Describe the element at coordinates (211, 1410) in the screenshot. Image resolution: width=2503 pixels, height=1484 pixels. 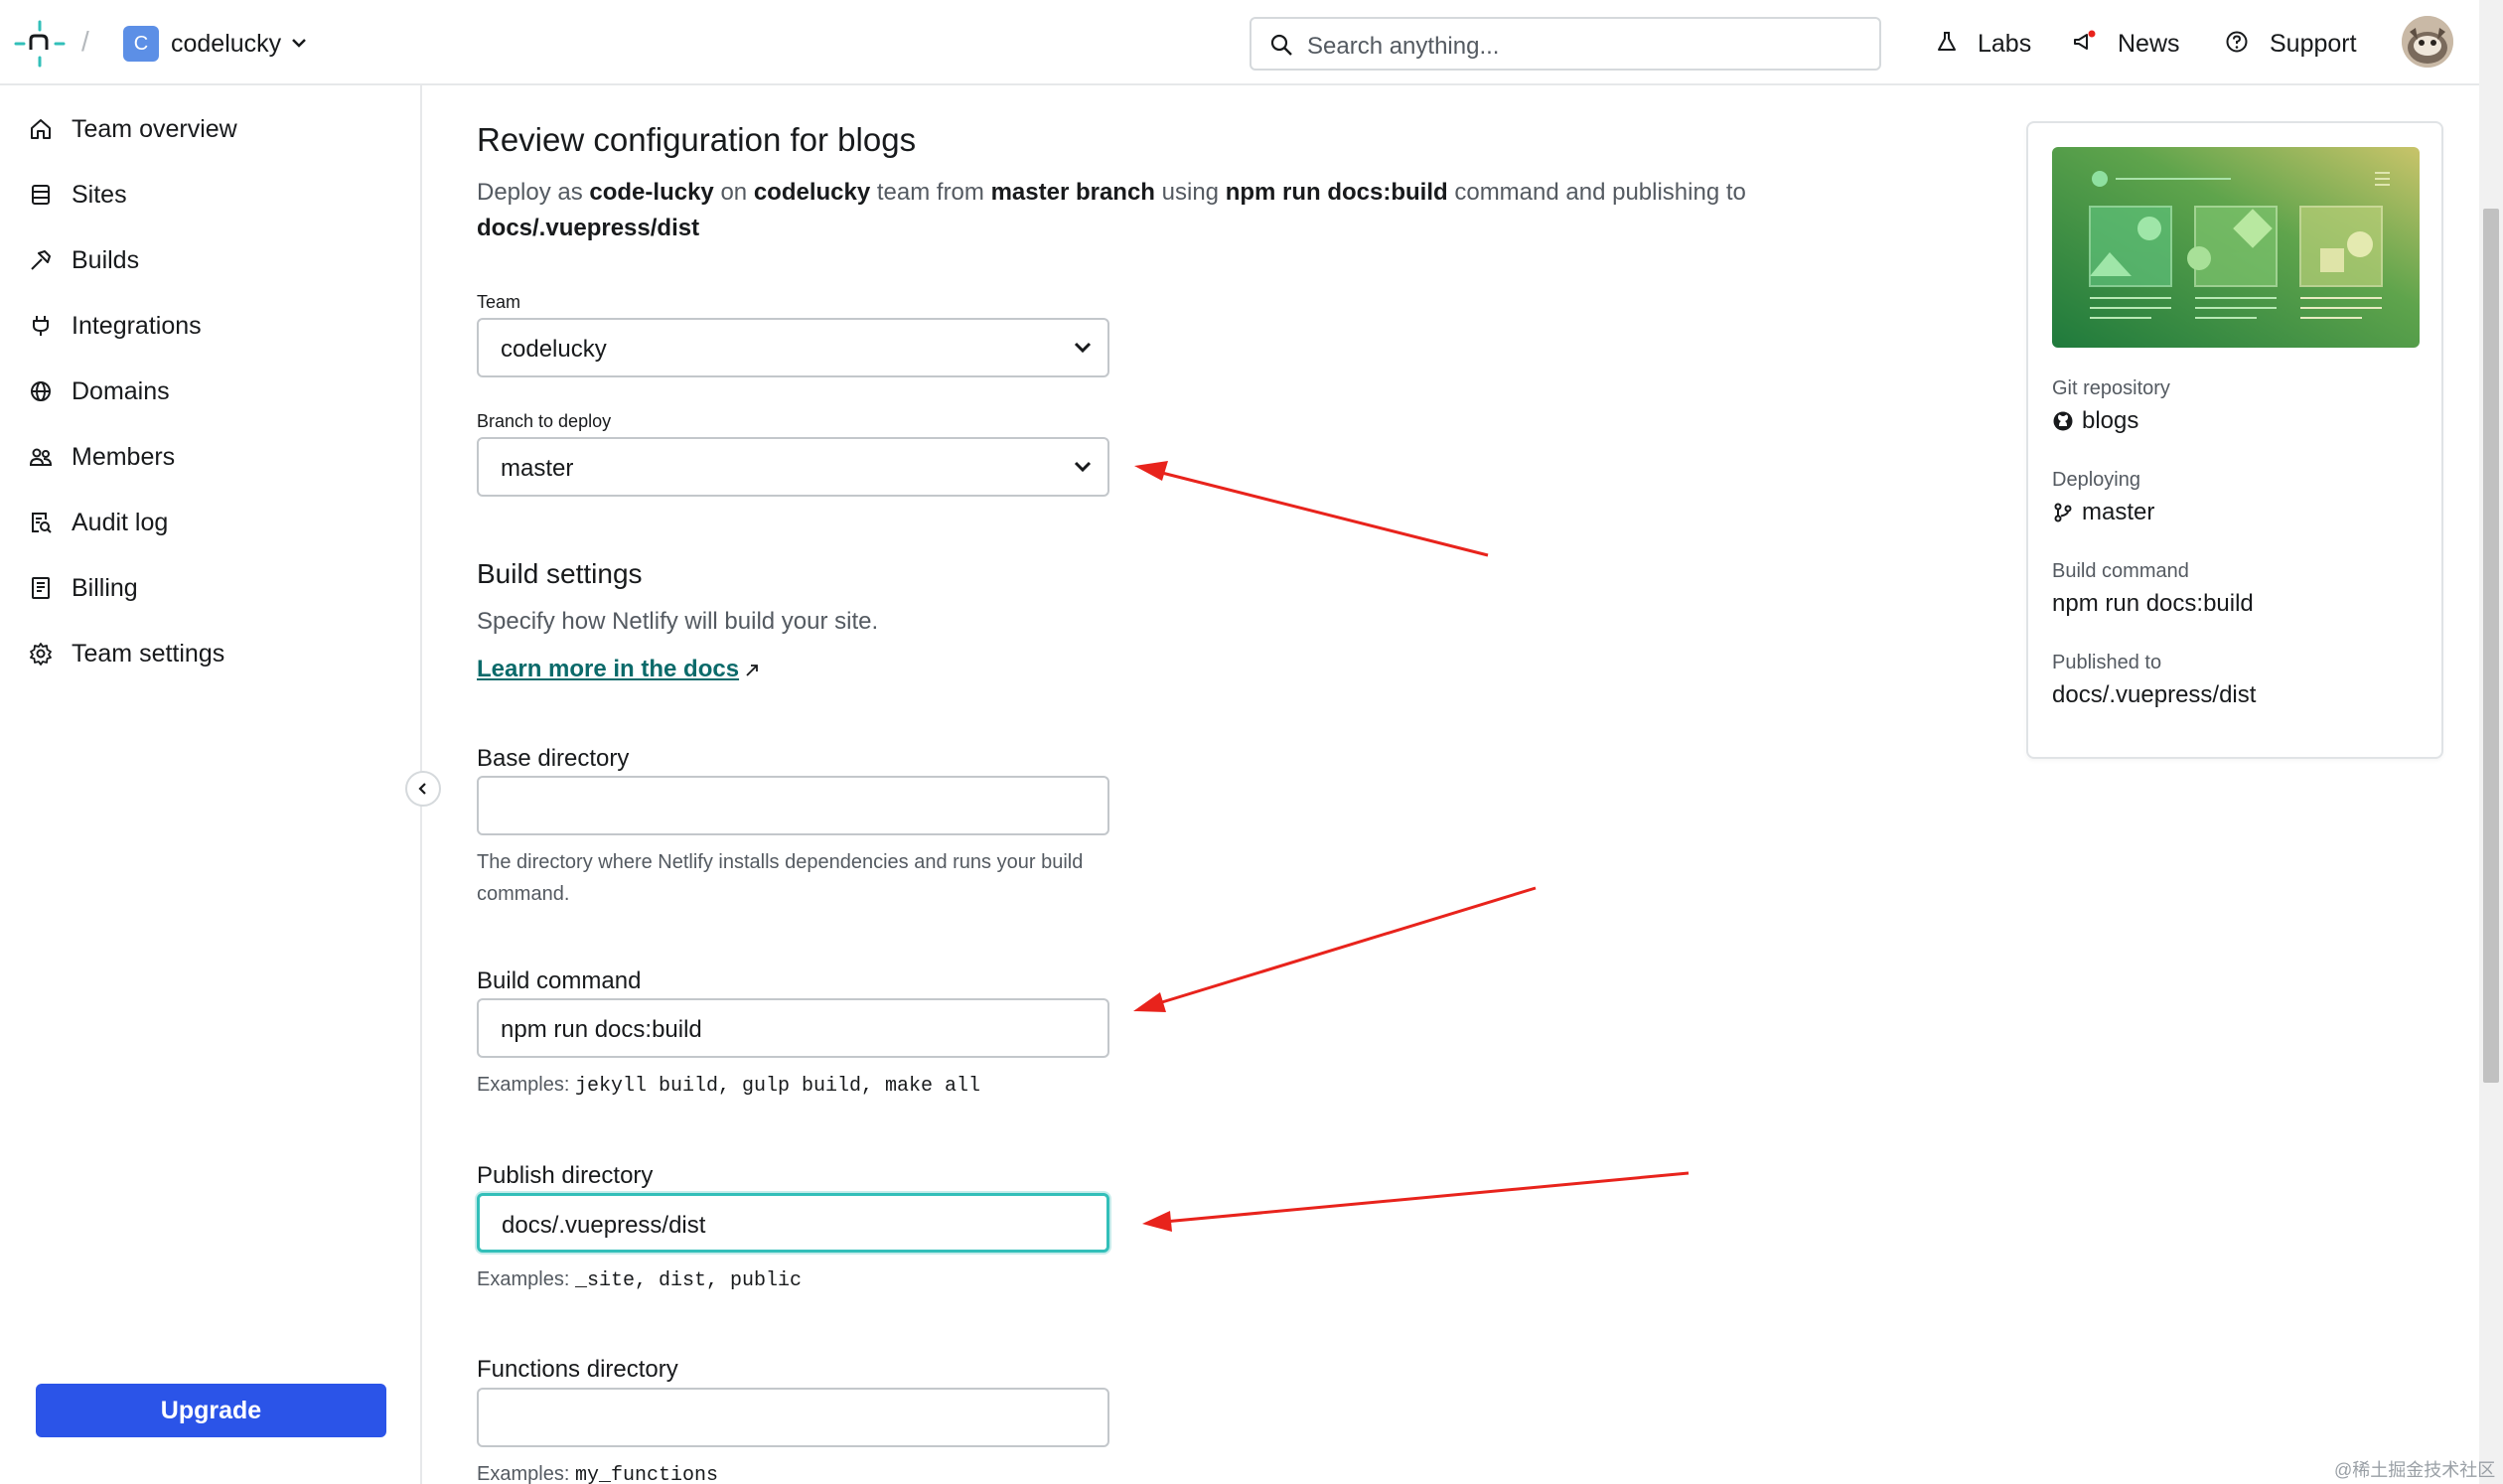
I see `upgrade-button: Upgrade` at that location.